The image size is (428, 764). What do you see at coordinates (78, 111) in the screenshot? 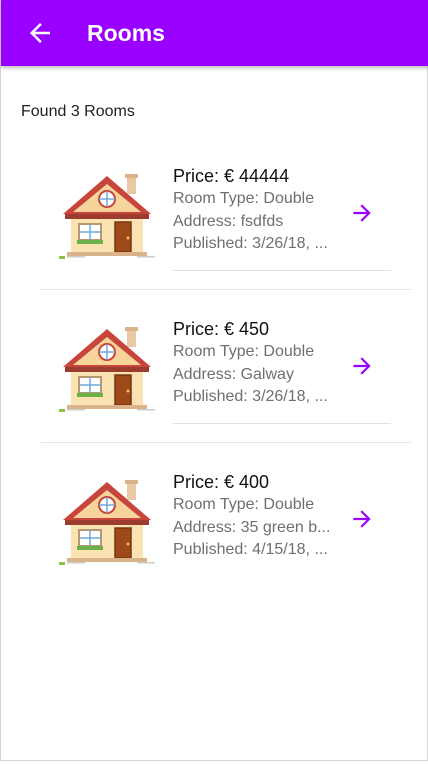
I see `results-count: Found 3 Rooms` at bounding box center [78, 111].